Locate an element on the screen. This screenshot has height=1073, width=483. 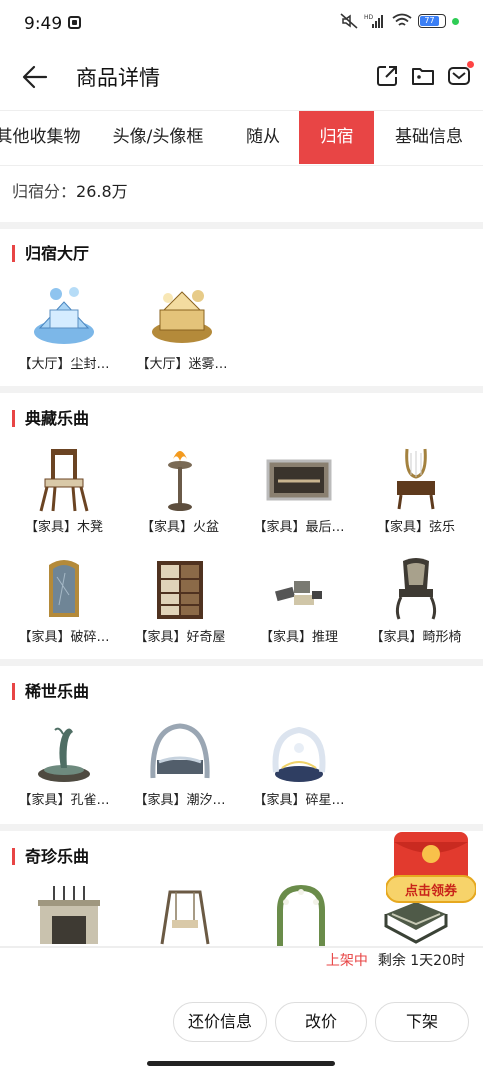
list-item: 【家具】畸形椅 is located at coordinates (416, 600).